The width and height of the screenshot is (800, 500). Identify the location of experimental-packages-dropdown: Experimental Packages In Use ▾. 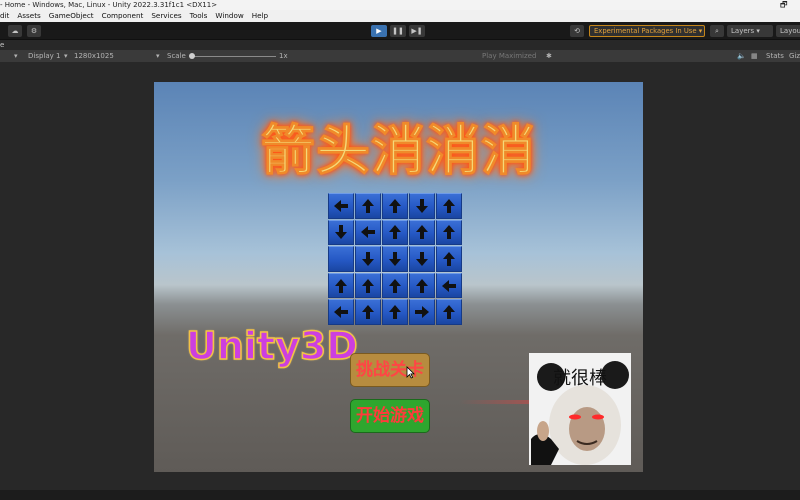
(647, 31).